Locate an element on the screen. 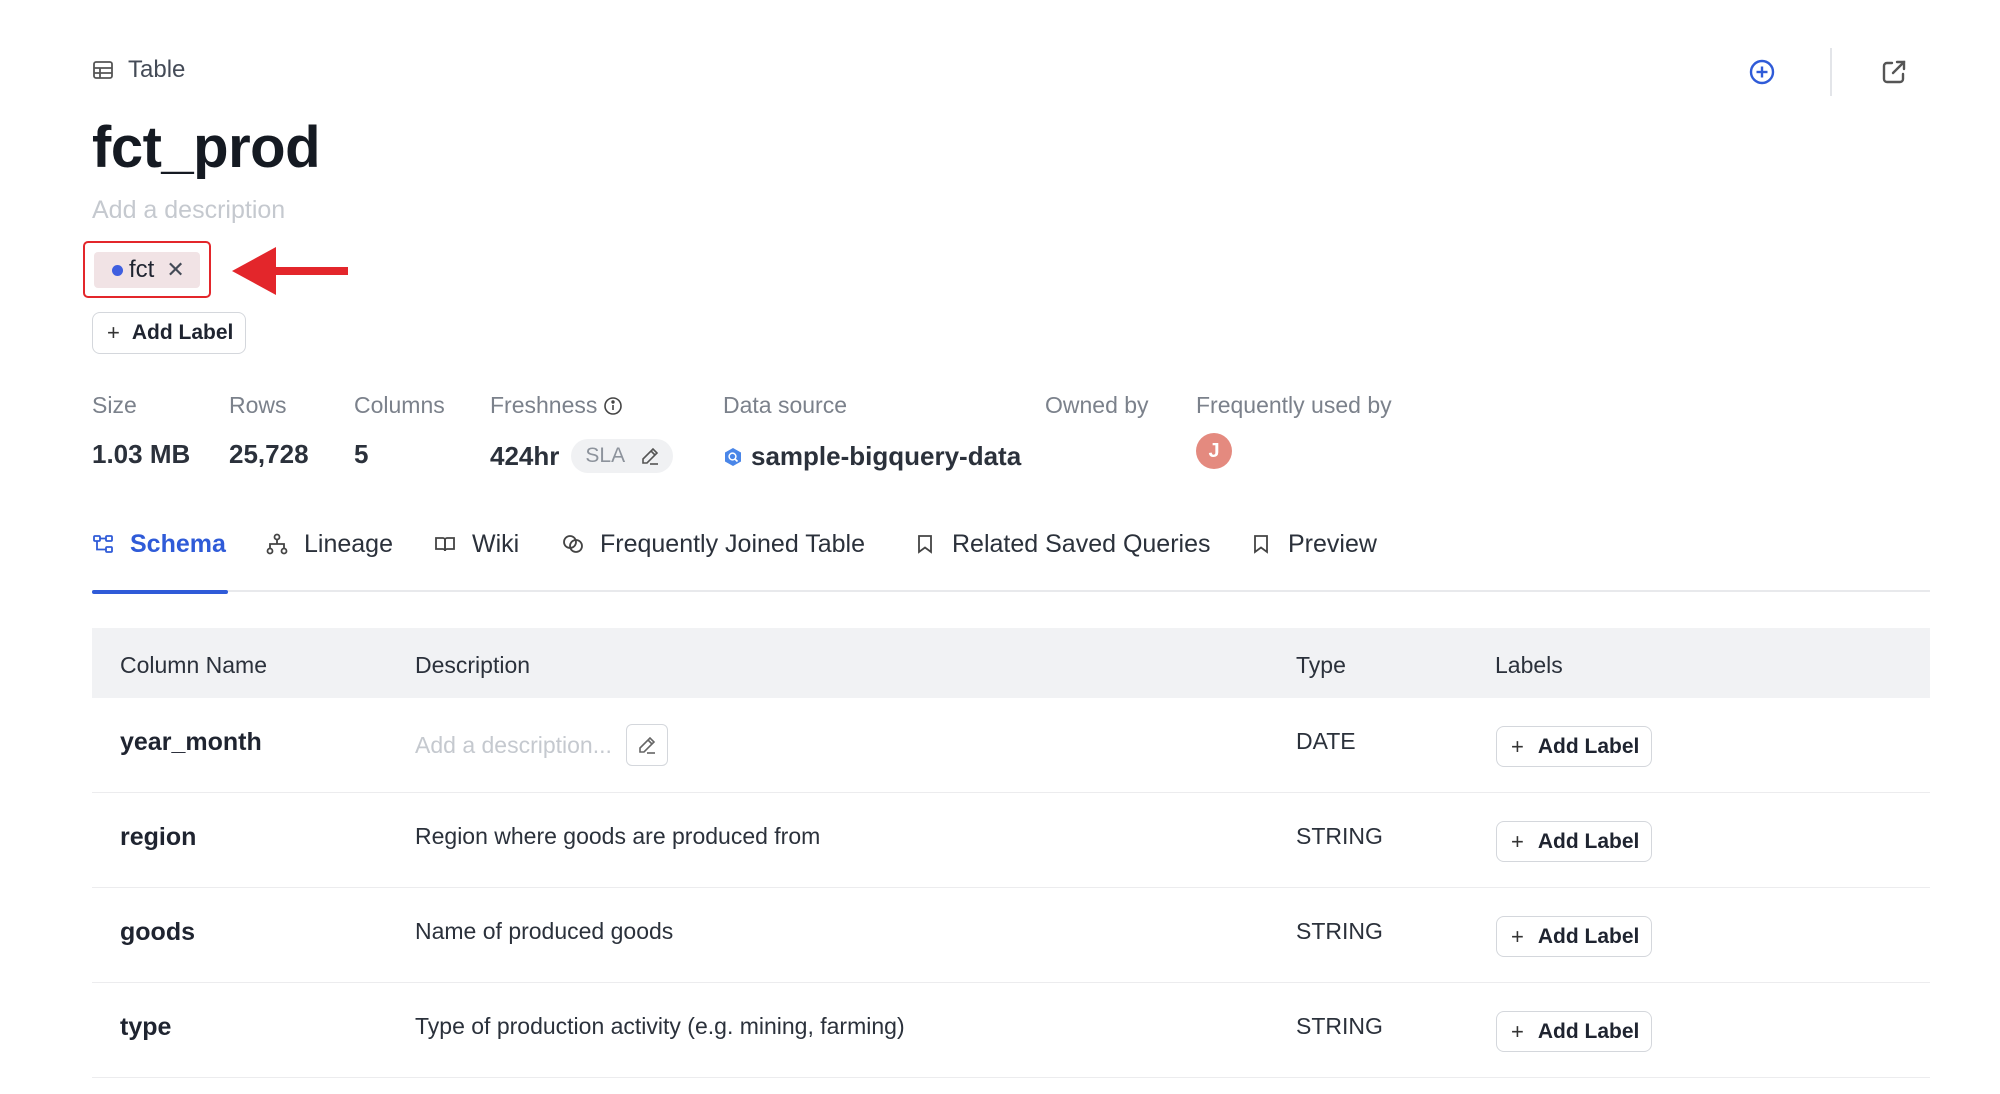  table-icon is located at coordinates (103, 70).